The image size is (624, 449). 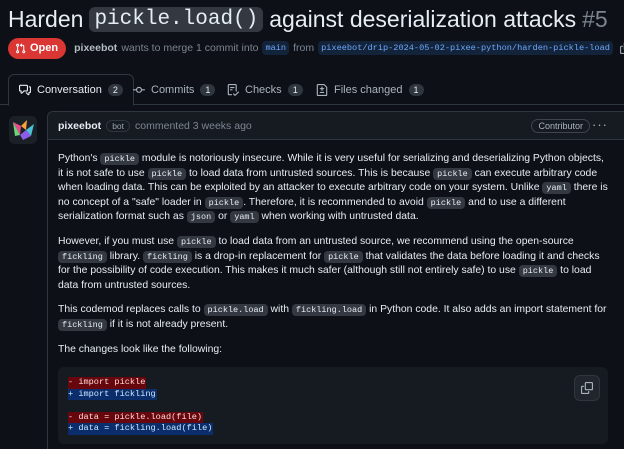 What do you see at coordinates (190, 48) in the screenshot?
I see `merge-text: wants to merge 1 commit into` at bounding box center [190, 48].